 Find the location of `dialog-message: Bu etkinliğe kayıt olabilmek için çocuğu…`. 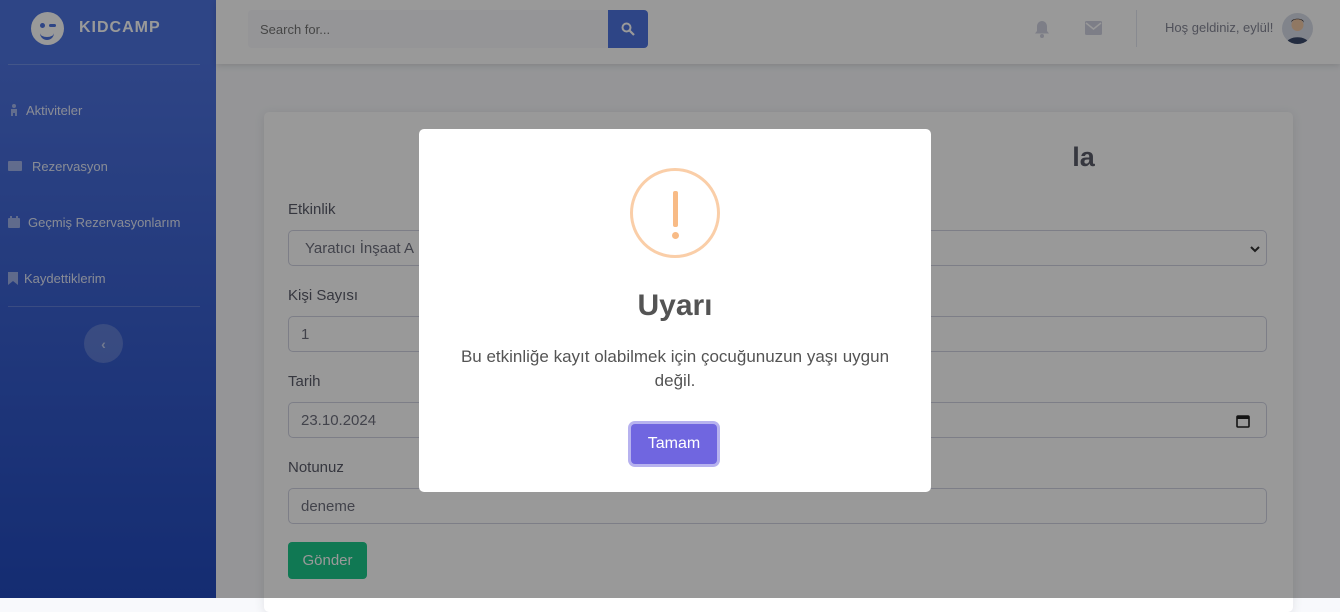

dialog-message: Bu etkinliğe kayıt olabilmek için çocuğu… is located at coordinates (675, 368).